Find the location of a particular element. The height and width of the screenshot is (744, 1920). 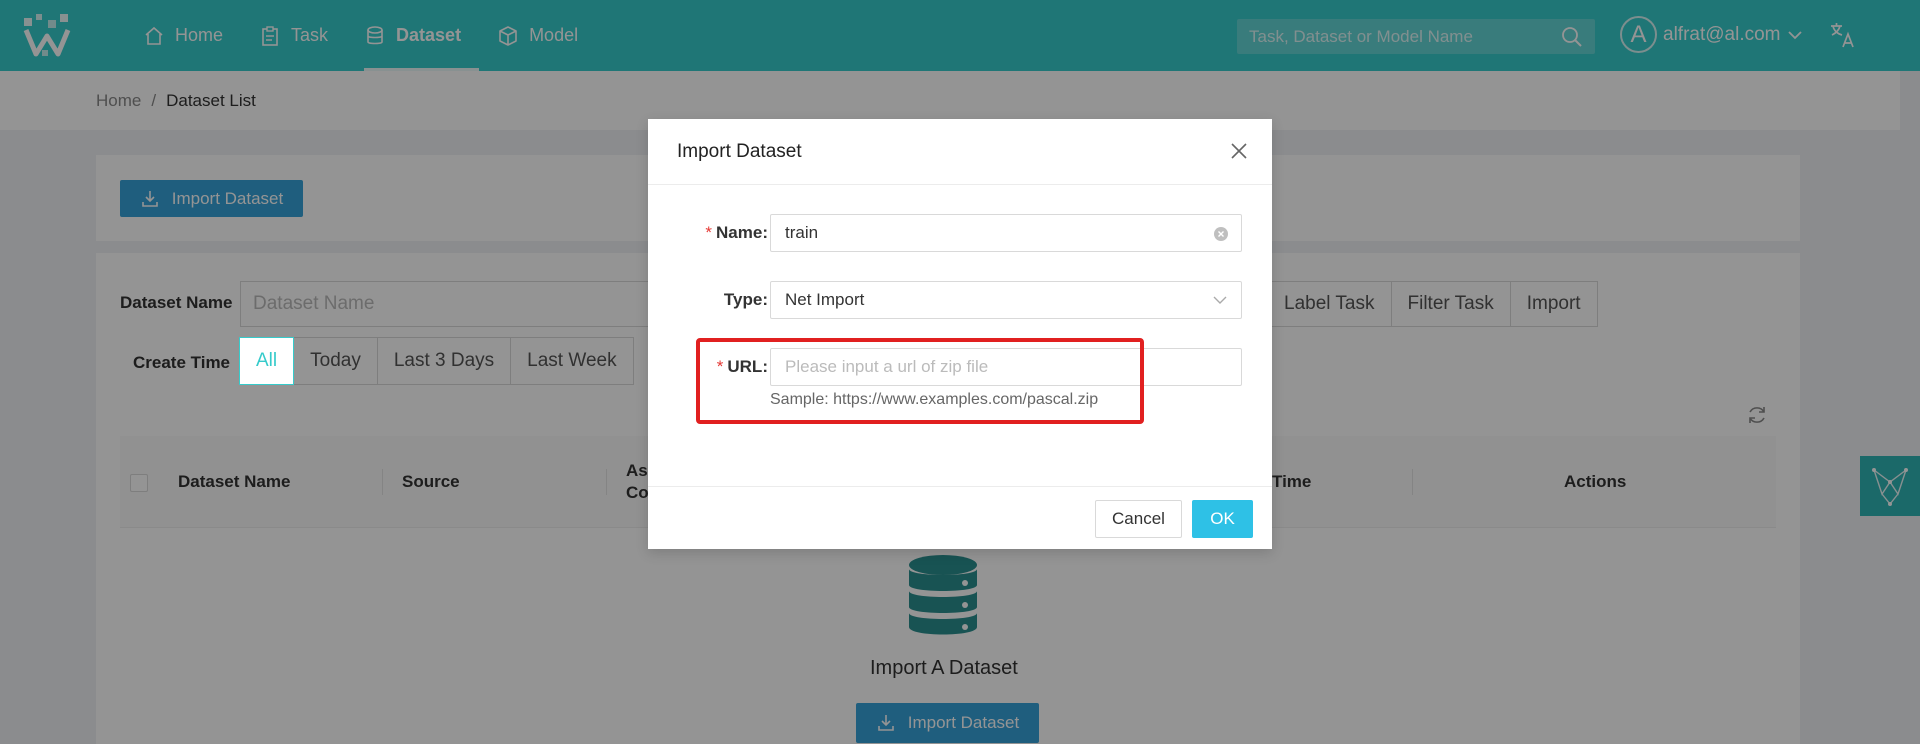

time-option-all: All is located at coordinates (267, 361).